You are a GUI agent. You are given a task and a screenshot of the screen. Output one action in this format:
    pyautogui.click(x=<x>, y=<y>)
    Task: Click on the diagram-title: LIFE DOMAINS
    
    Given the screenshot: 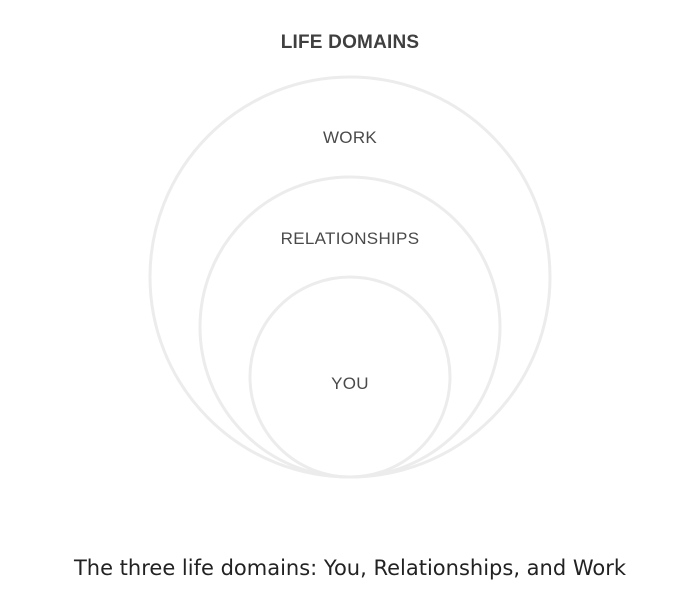 What is the action you would take?
    pyautogui.click(x=350, y=42)
    